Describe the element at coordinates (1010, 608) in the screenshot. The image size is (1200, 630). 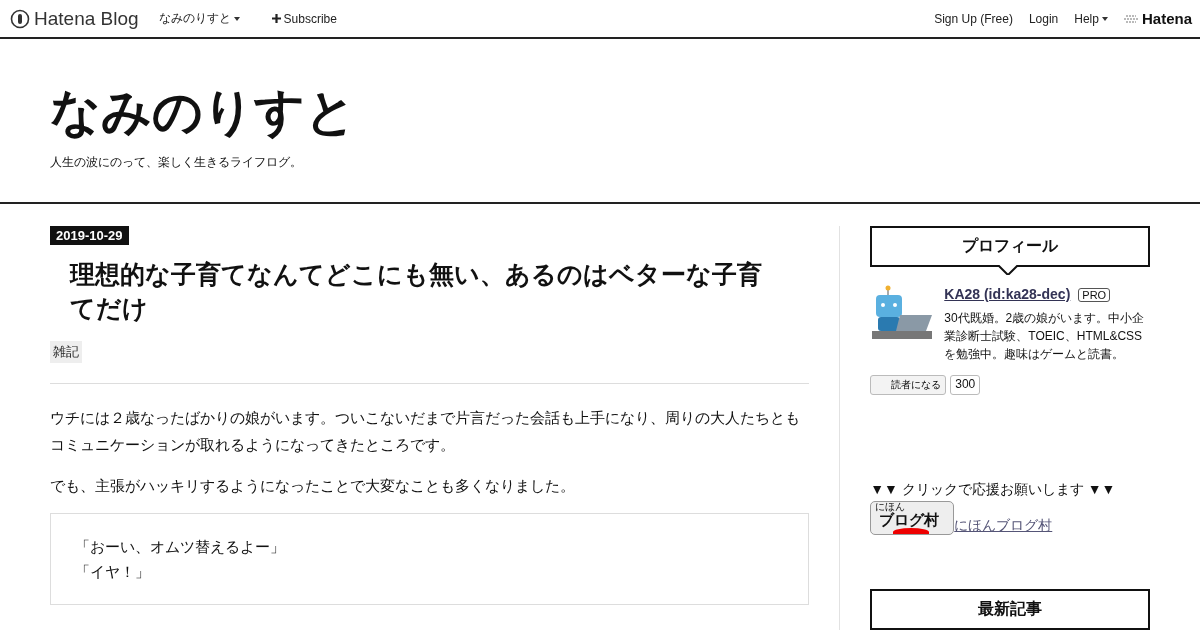
I see `heading-text: 最新記事` at that location.